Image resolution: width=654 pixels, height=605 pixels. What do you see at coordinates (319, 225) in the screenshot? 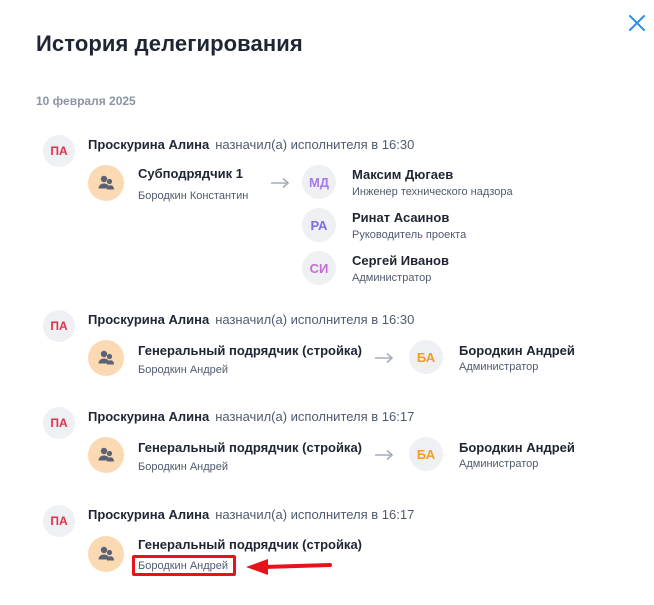
I see `user-avatar: РА` at bounding box center [319, 225].